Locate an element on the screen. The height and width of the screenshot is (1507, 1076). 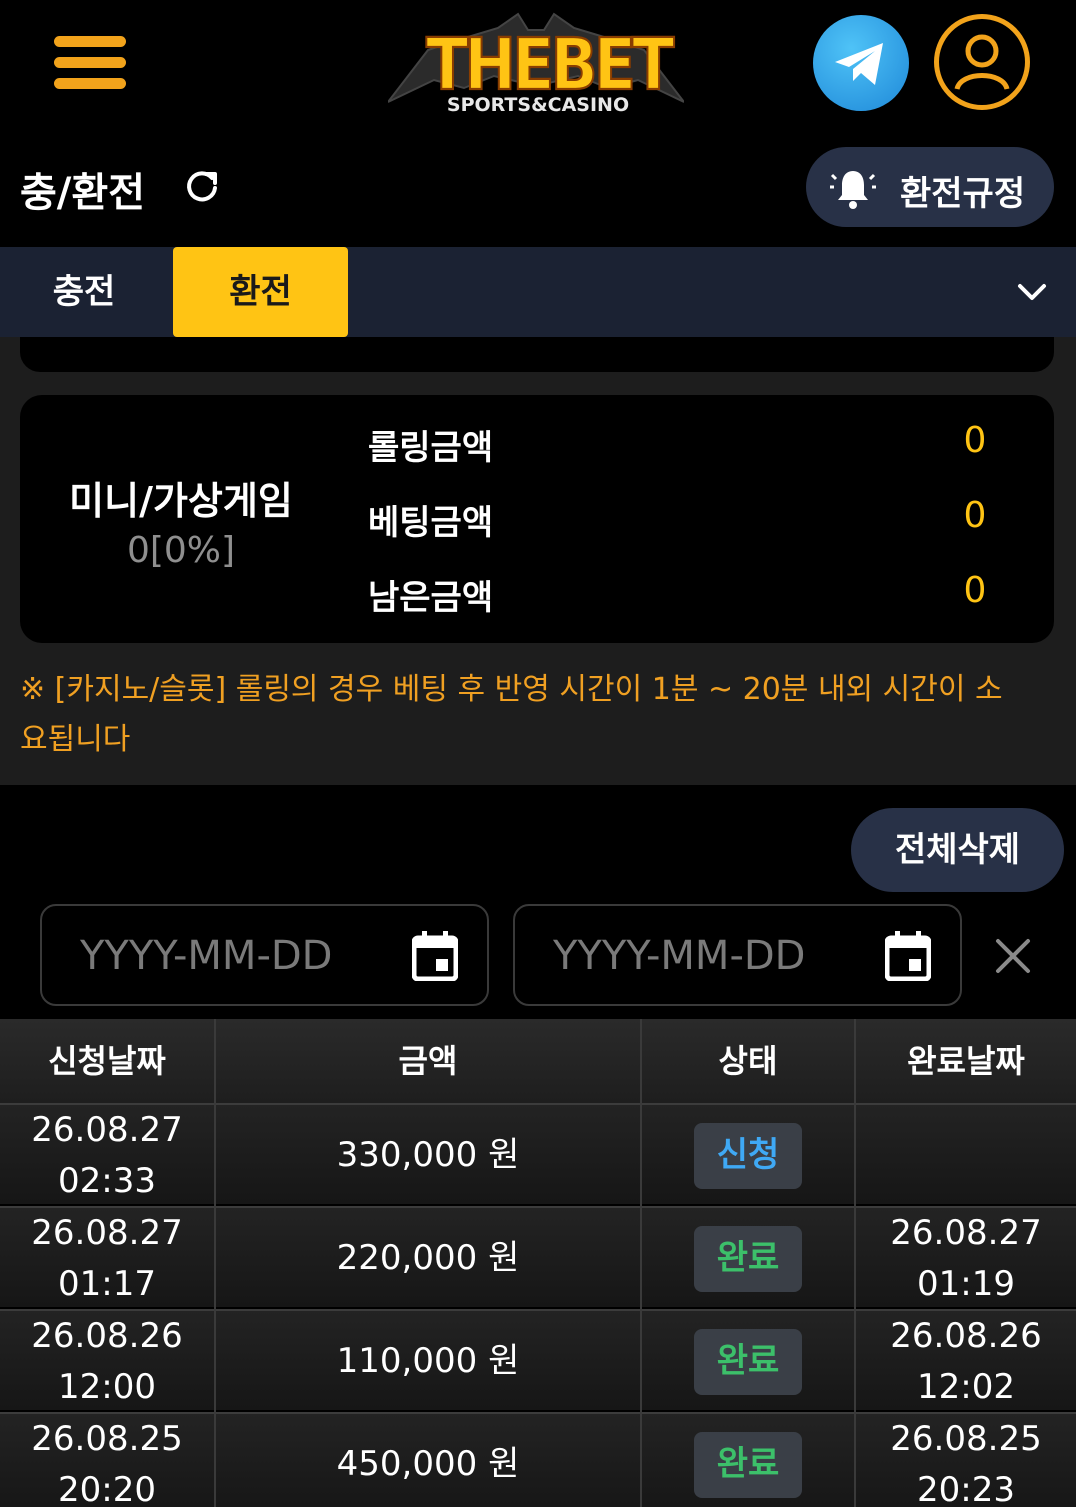
withdraw-rules-button: 환전규정 is located at coordinates (930, 187).